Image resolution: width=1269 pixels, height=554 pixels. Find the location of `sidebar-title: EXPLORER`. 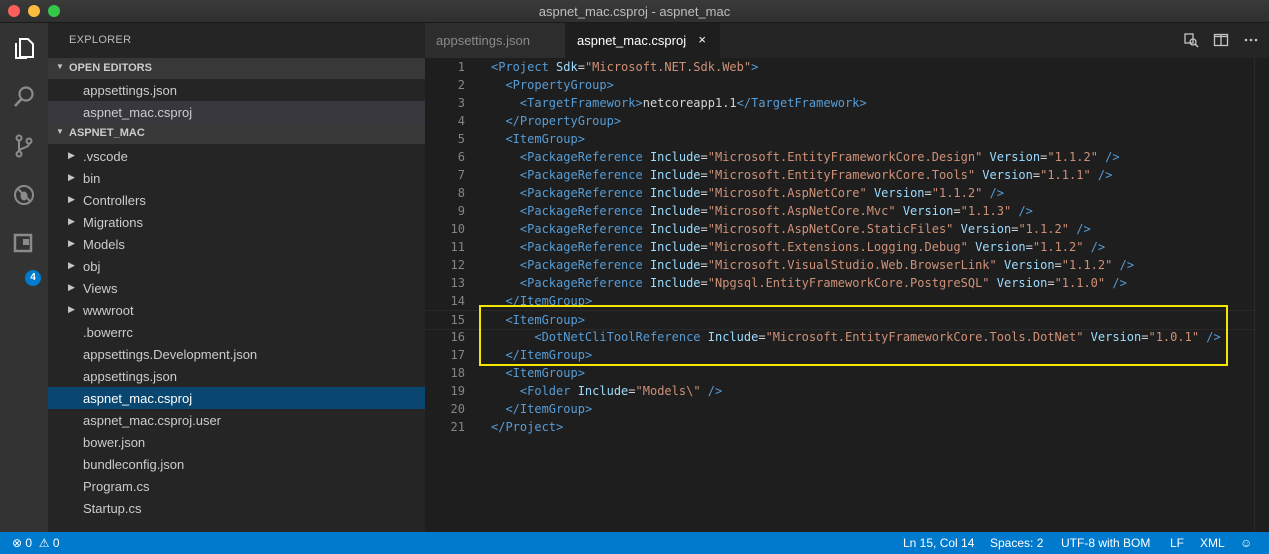

sidebar-title: EXPLORER is located at coordinates (100, 40).